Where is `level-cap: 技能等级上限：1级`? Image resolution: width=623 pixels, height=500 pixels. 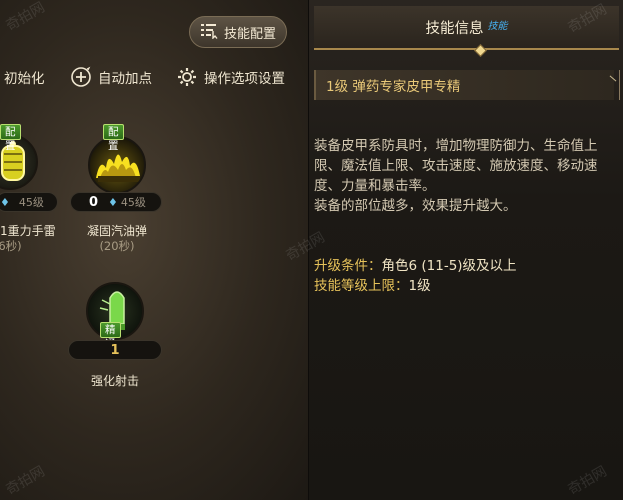 level-cap: 技能等级上限：1级 is located at coordinates (465, 286).